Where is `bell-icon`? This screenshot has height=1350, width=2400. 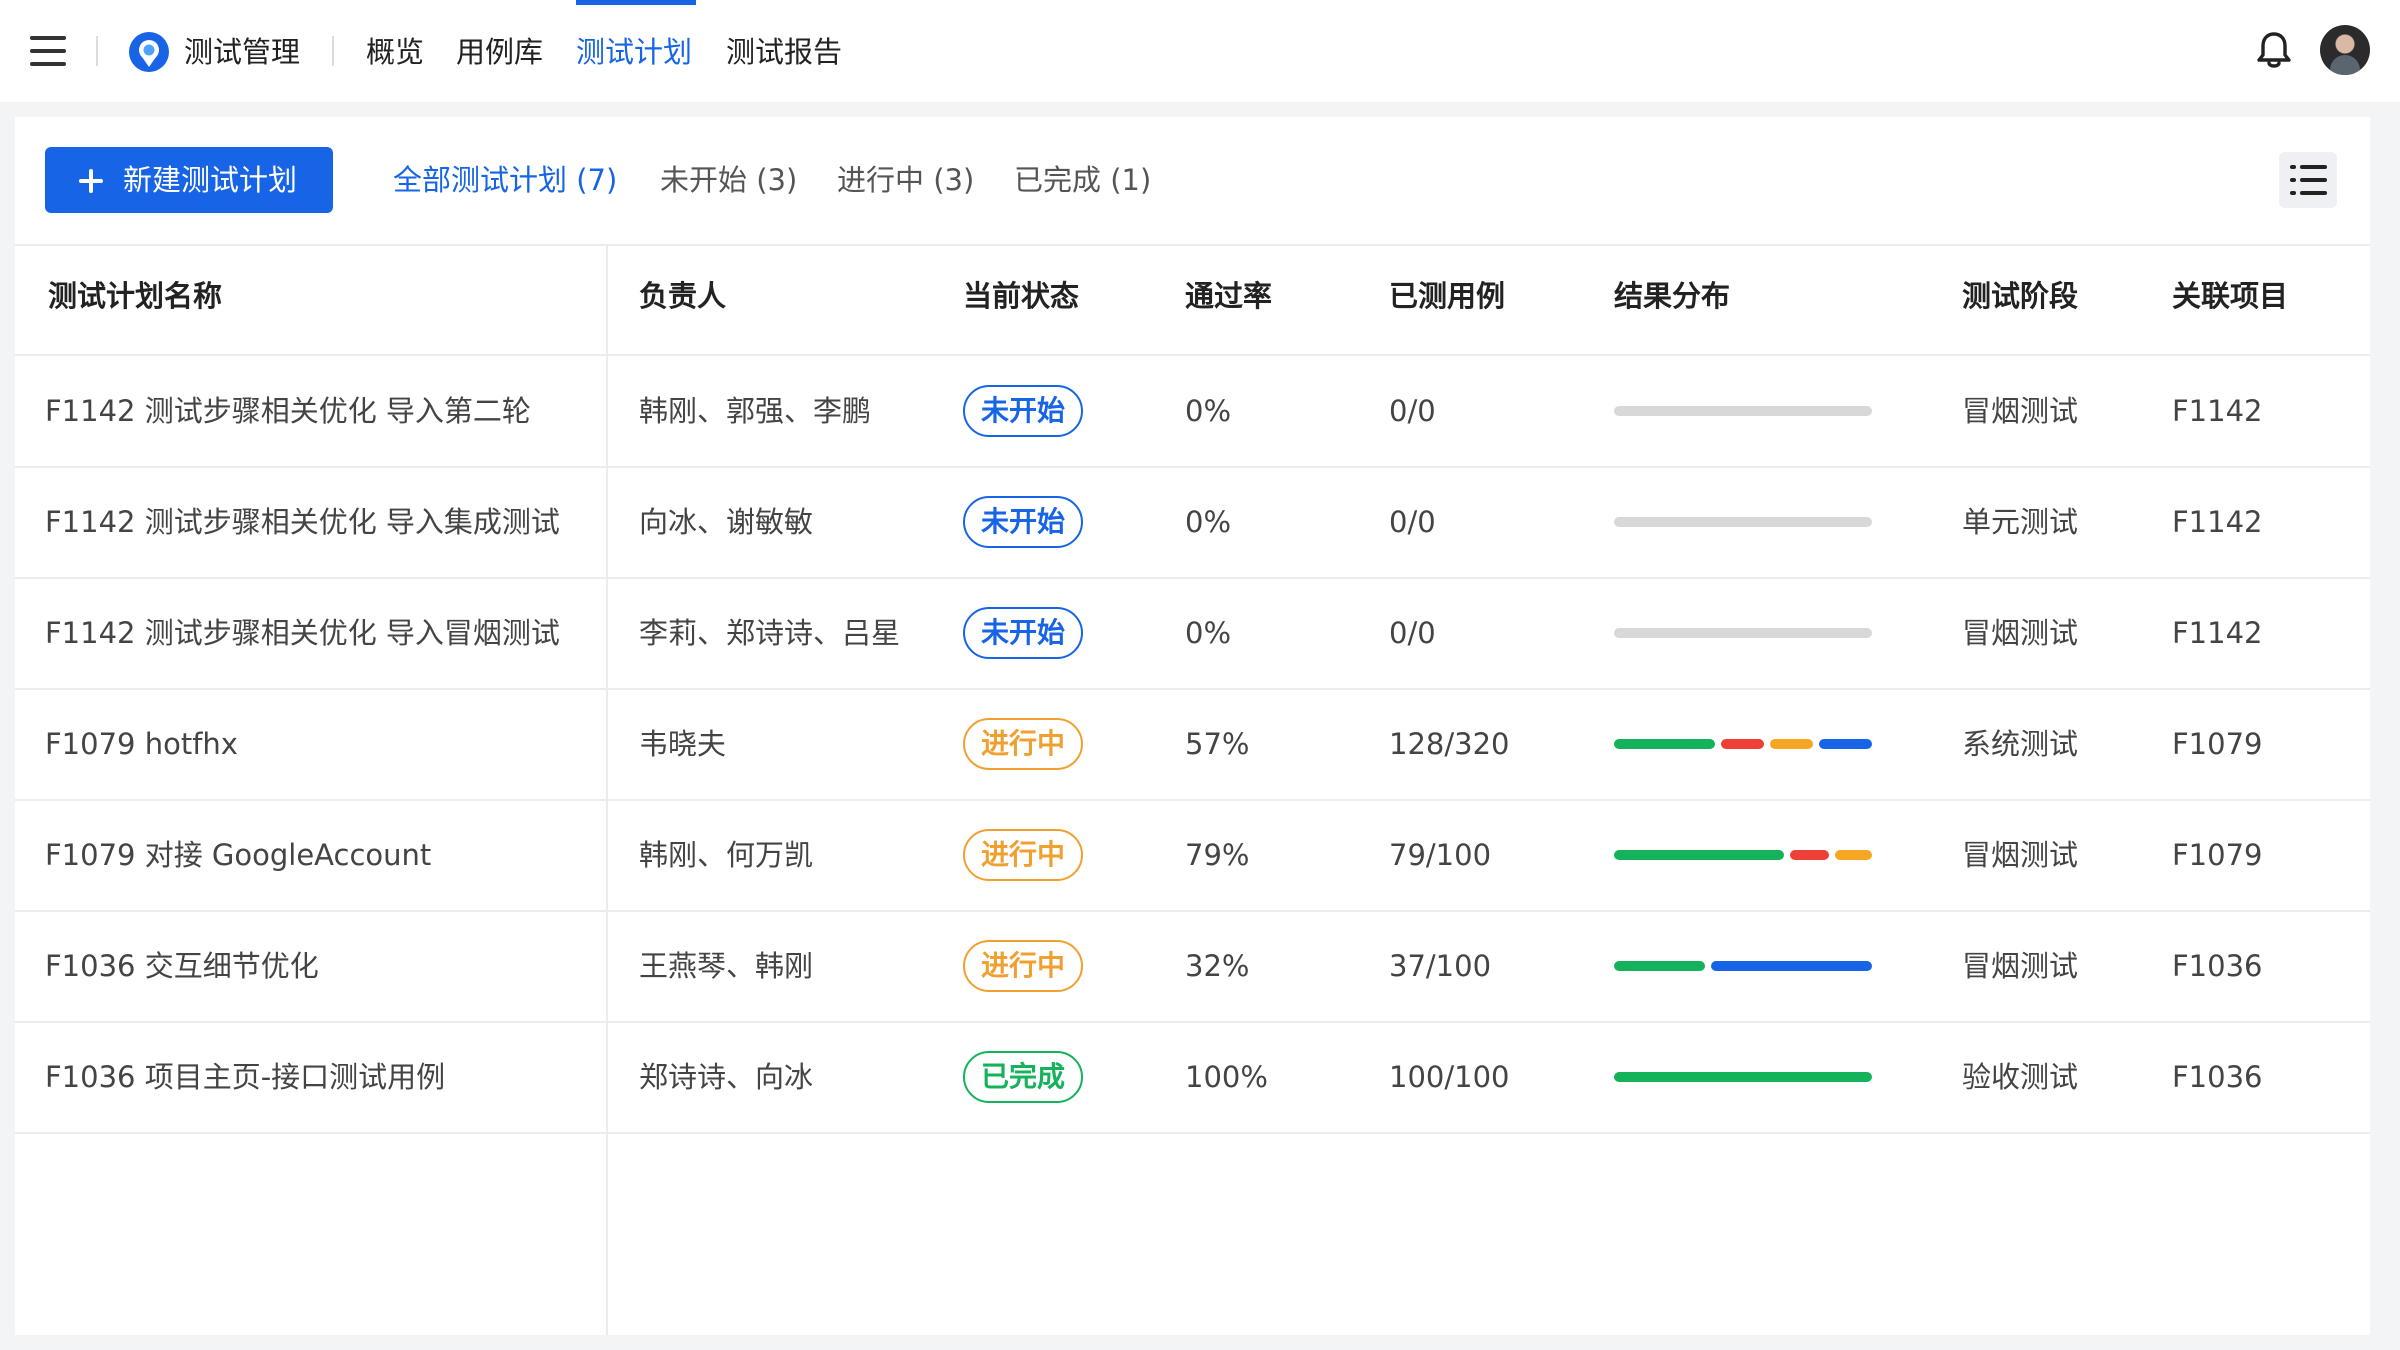
bell-icon is located at coordinates (2274, 50).